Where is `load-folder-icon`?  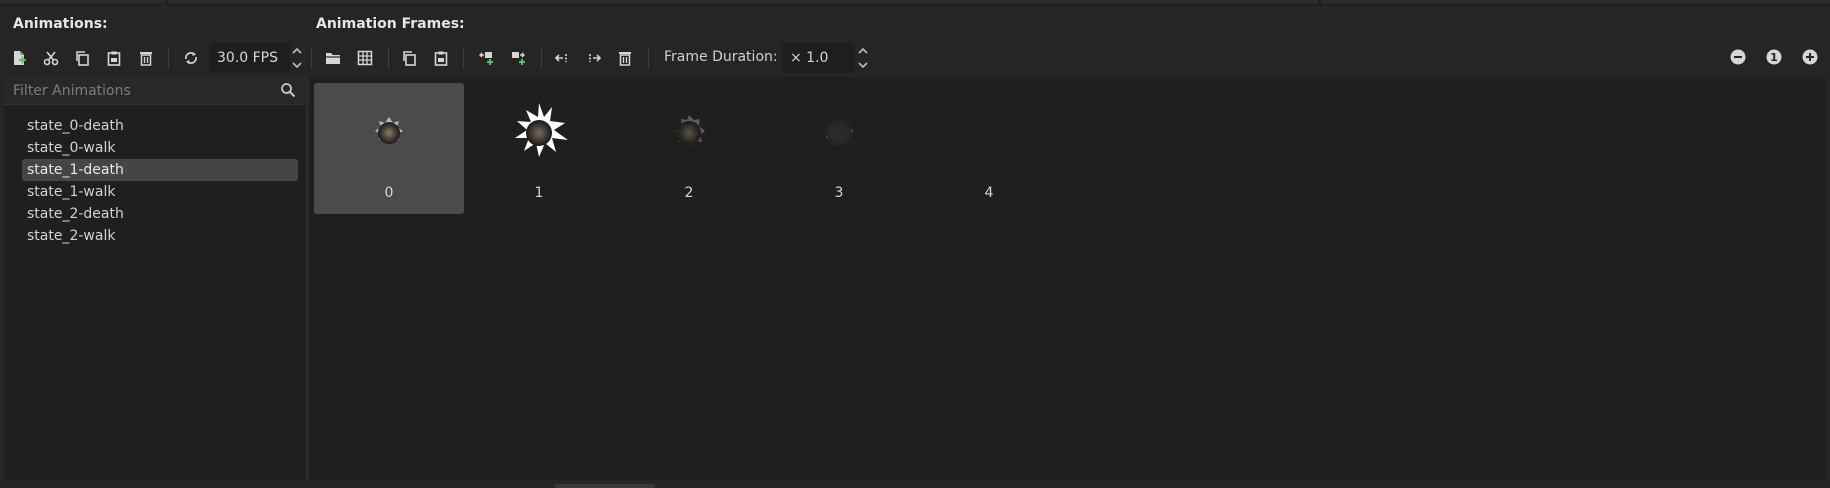 load-folder-icon is located at coordinates (333, 58).